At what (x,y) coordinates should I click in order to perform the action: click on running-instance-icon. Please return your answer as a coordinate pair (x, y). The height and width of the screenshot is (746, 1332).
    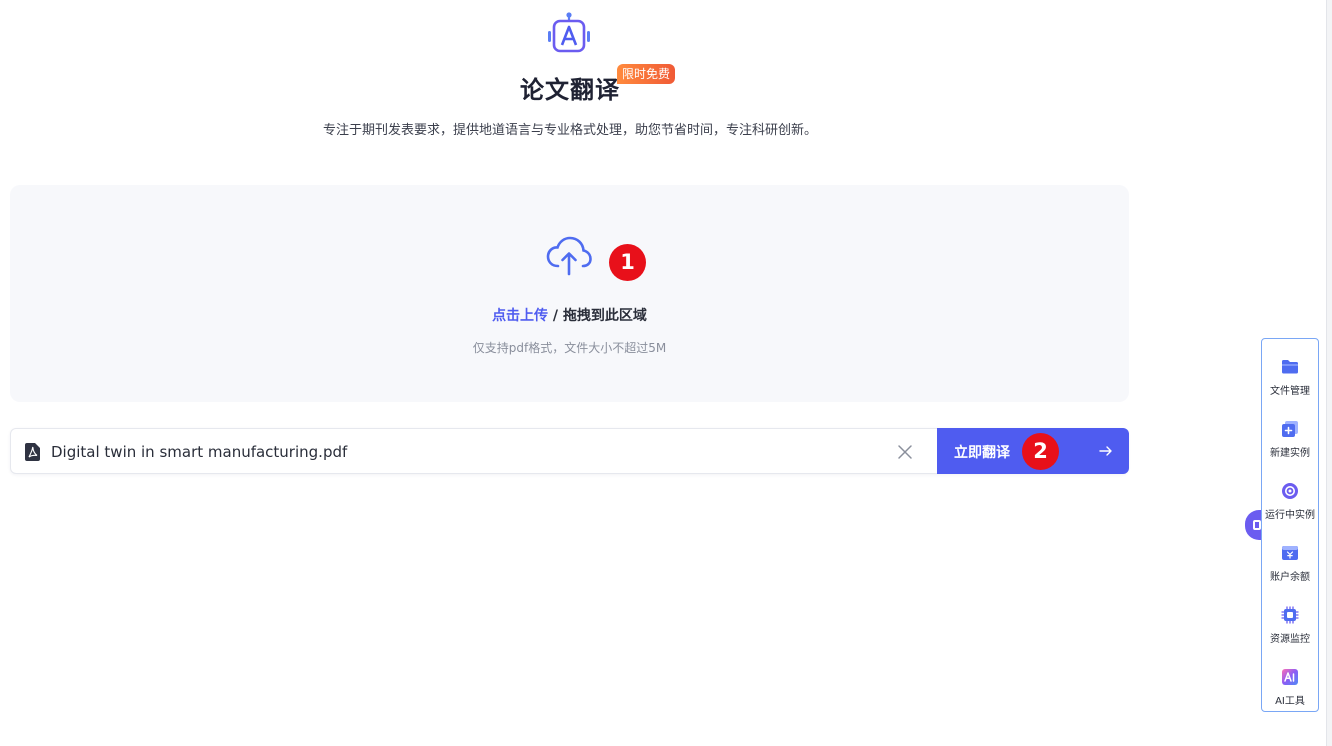
    Looking at the image, I should click on (1290, 491).